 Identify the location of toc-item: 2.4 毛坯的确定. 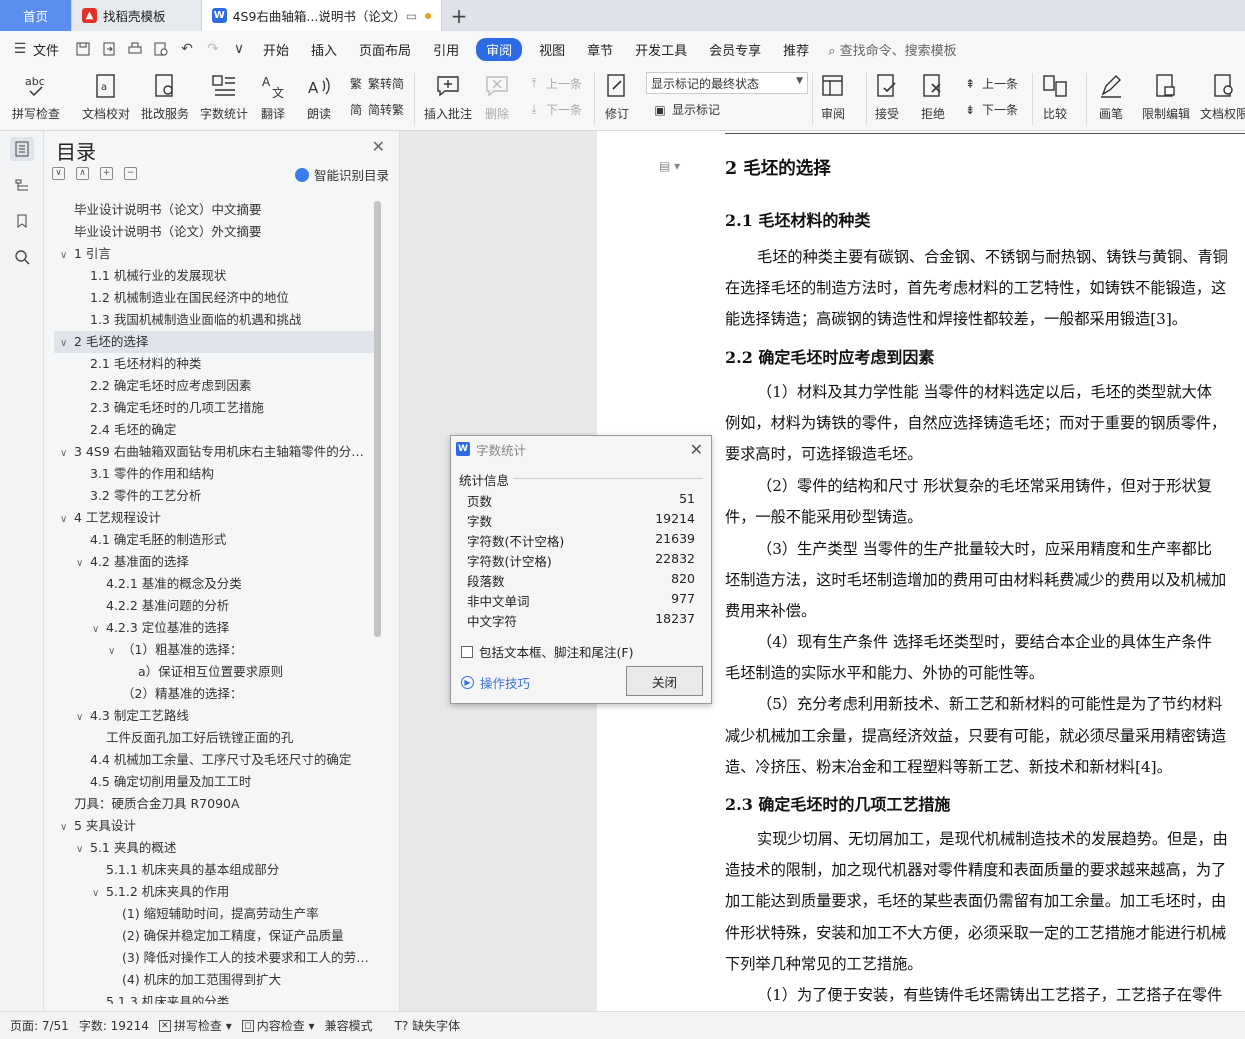
(214, 430).